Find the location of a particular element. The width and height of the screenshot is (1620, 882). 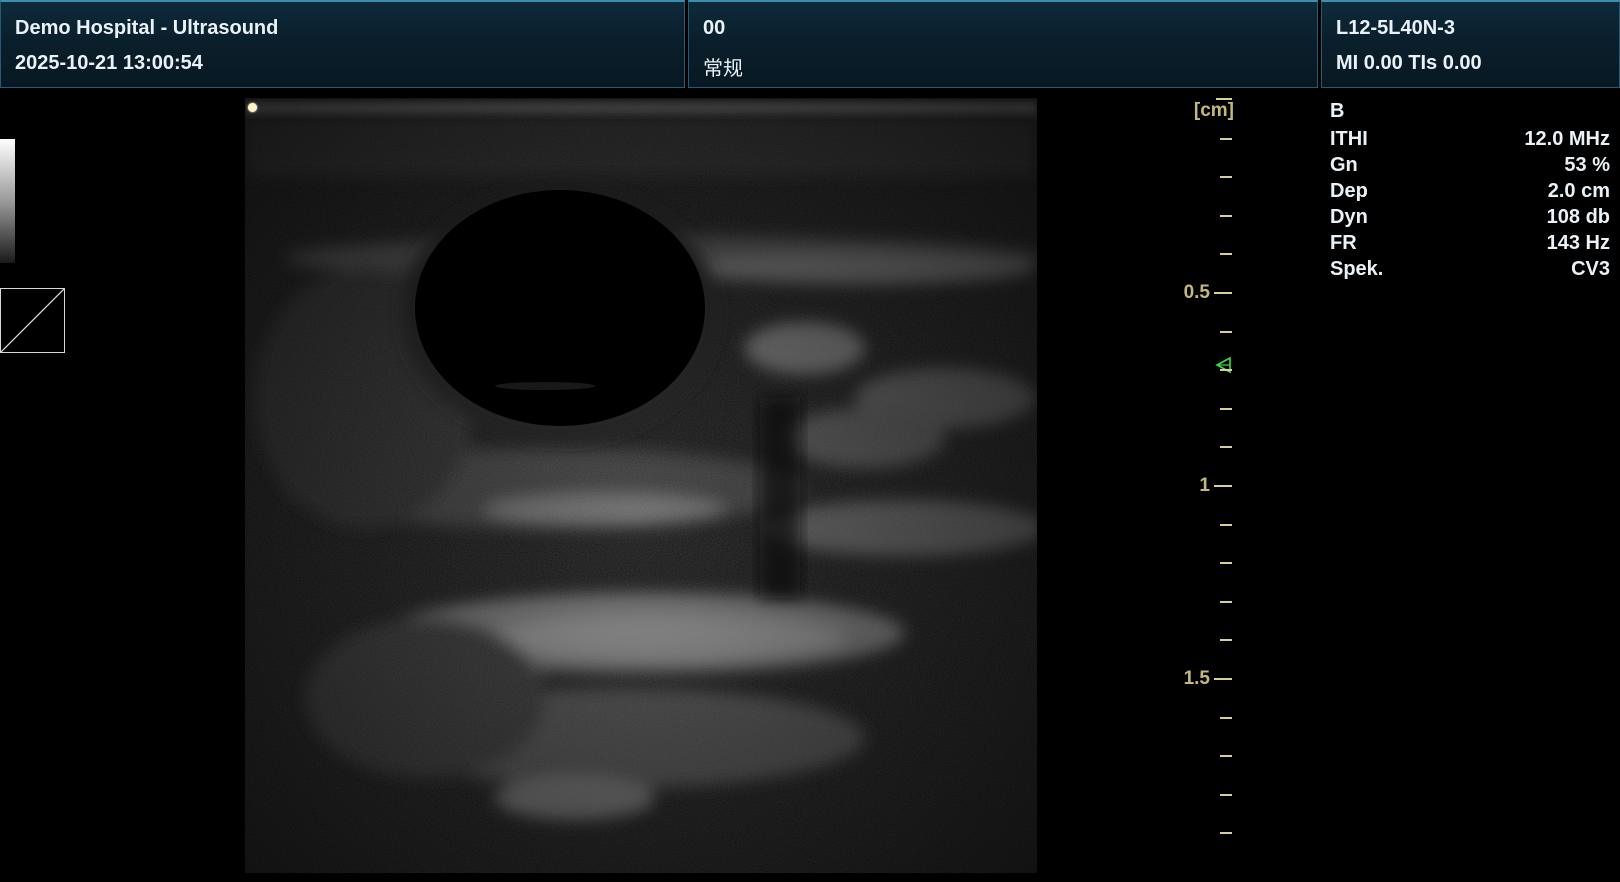

param-row-dynamic-range: Dyn 108 db is located at coordinates (1470, 217).